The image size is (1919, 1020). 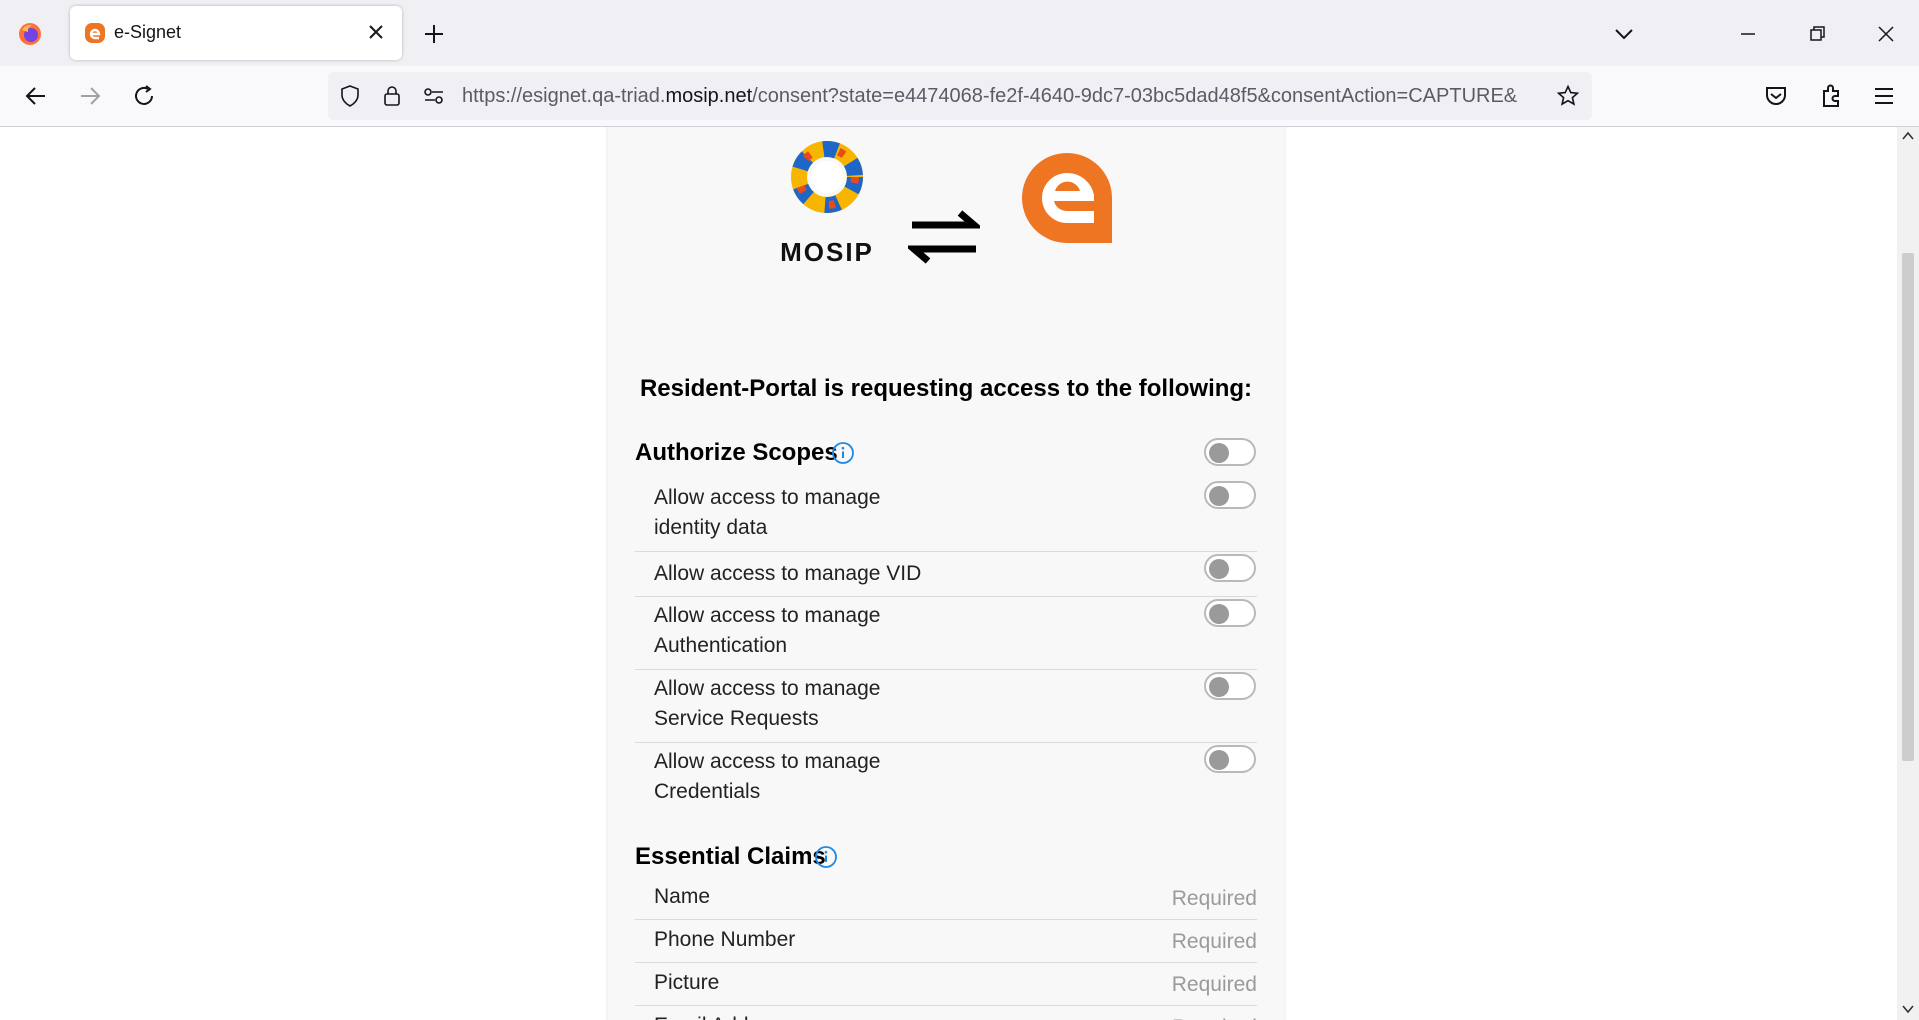 What do you see at coordinates (1748, 34) in the screenshot?
I see `minimize-window-icon` at bounding box center [1748, 34].